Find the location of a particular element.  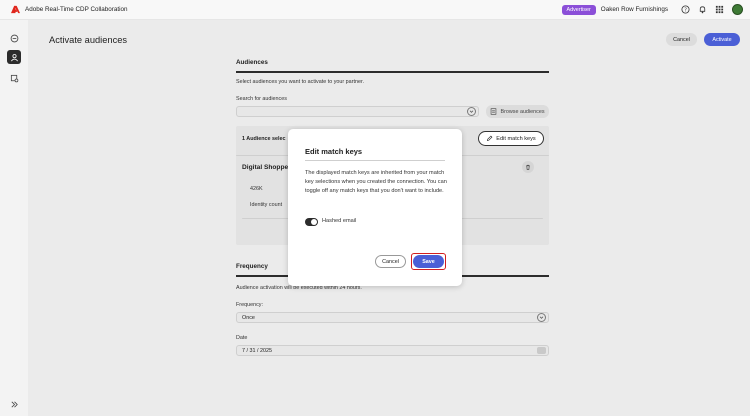

dialog-title: Edit match keys is located at coordinates (334, 151).